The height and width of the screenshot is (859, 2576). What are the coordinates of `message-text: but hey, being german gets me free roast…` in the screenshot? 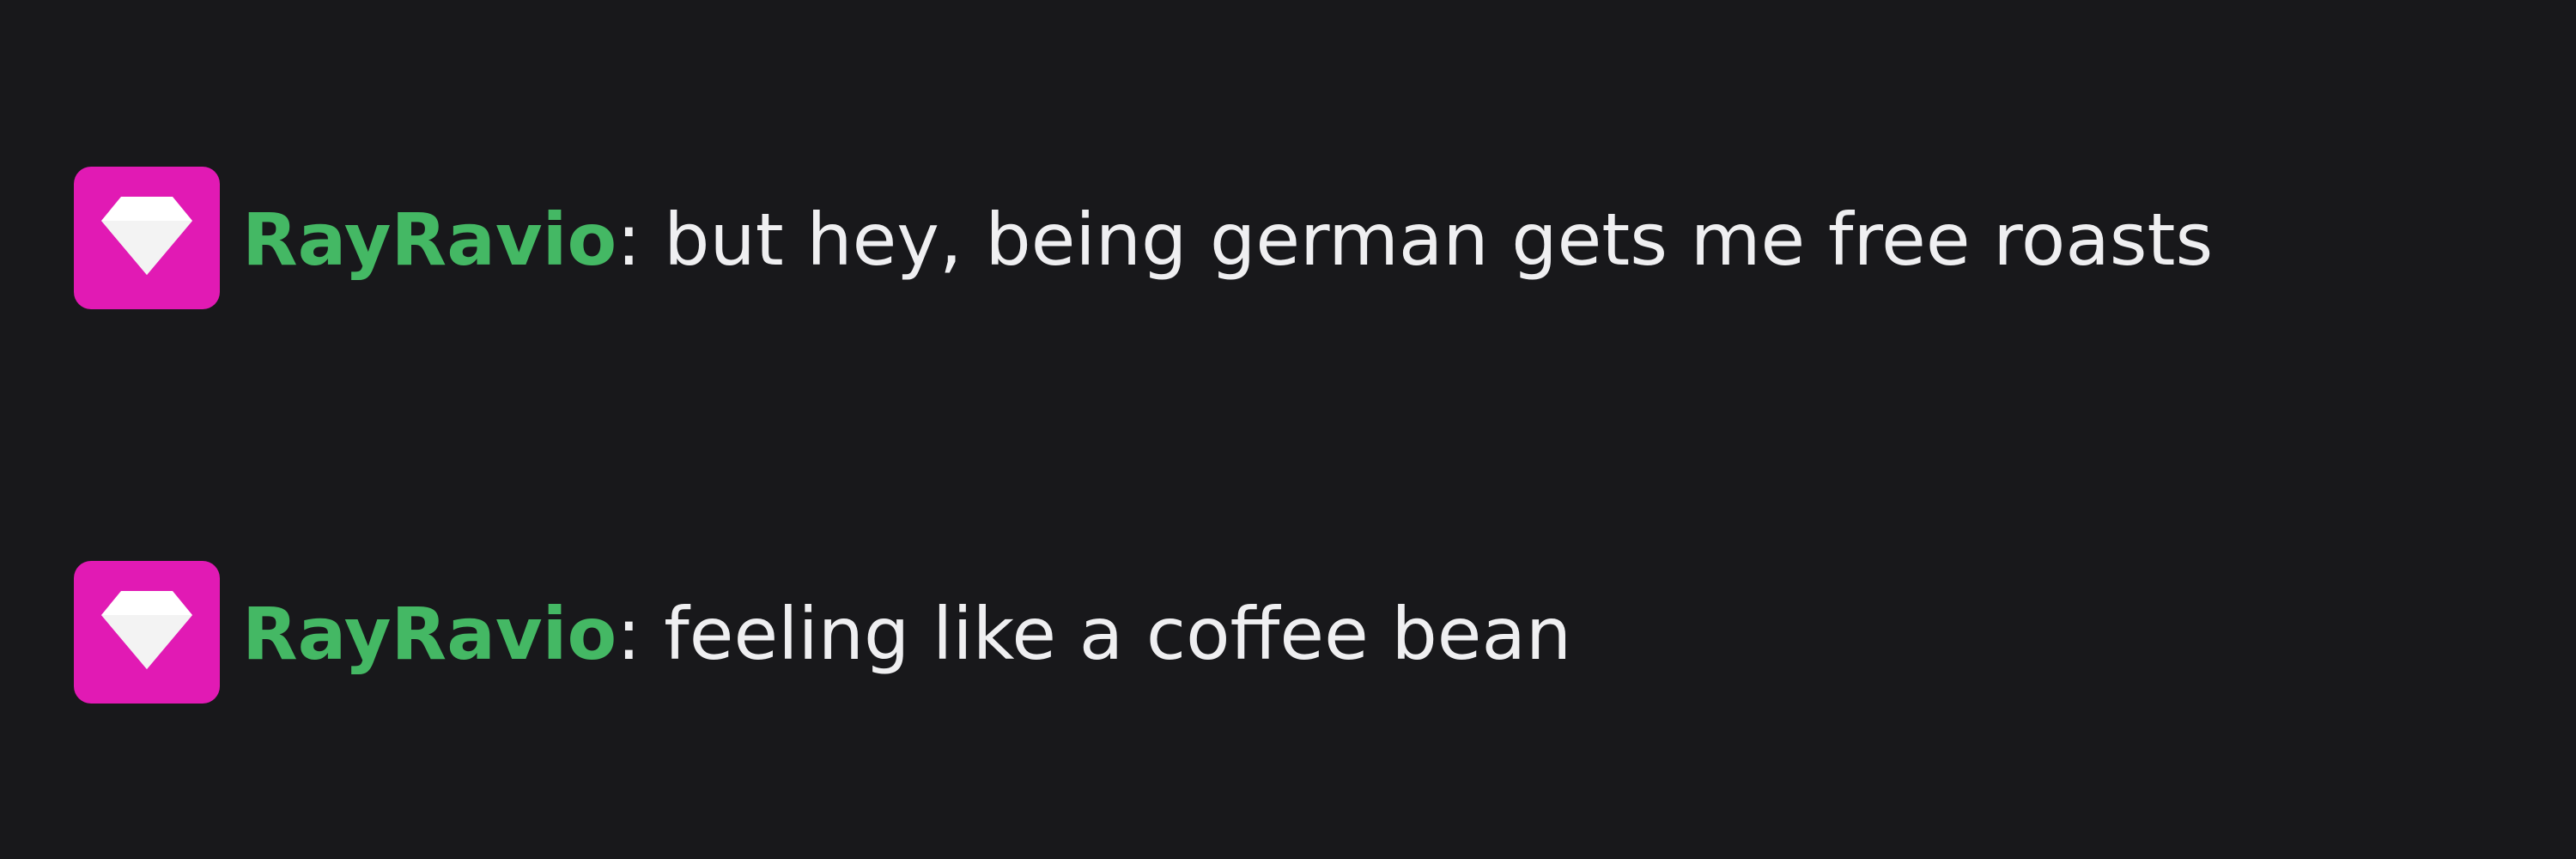 It's located at (1427, 240).